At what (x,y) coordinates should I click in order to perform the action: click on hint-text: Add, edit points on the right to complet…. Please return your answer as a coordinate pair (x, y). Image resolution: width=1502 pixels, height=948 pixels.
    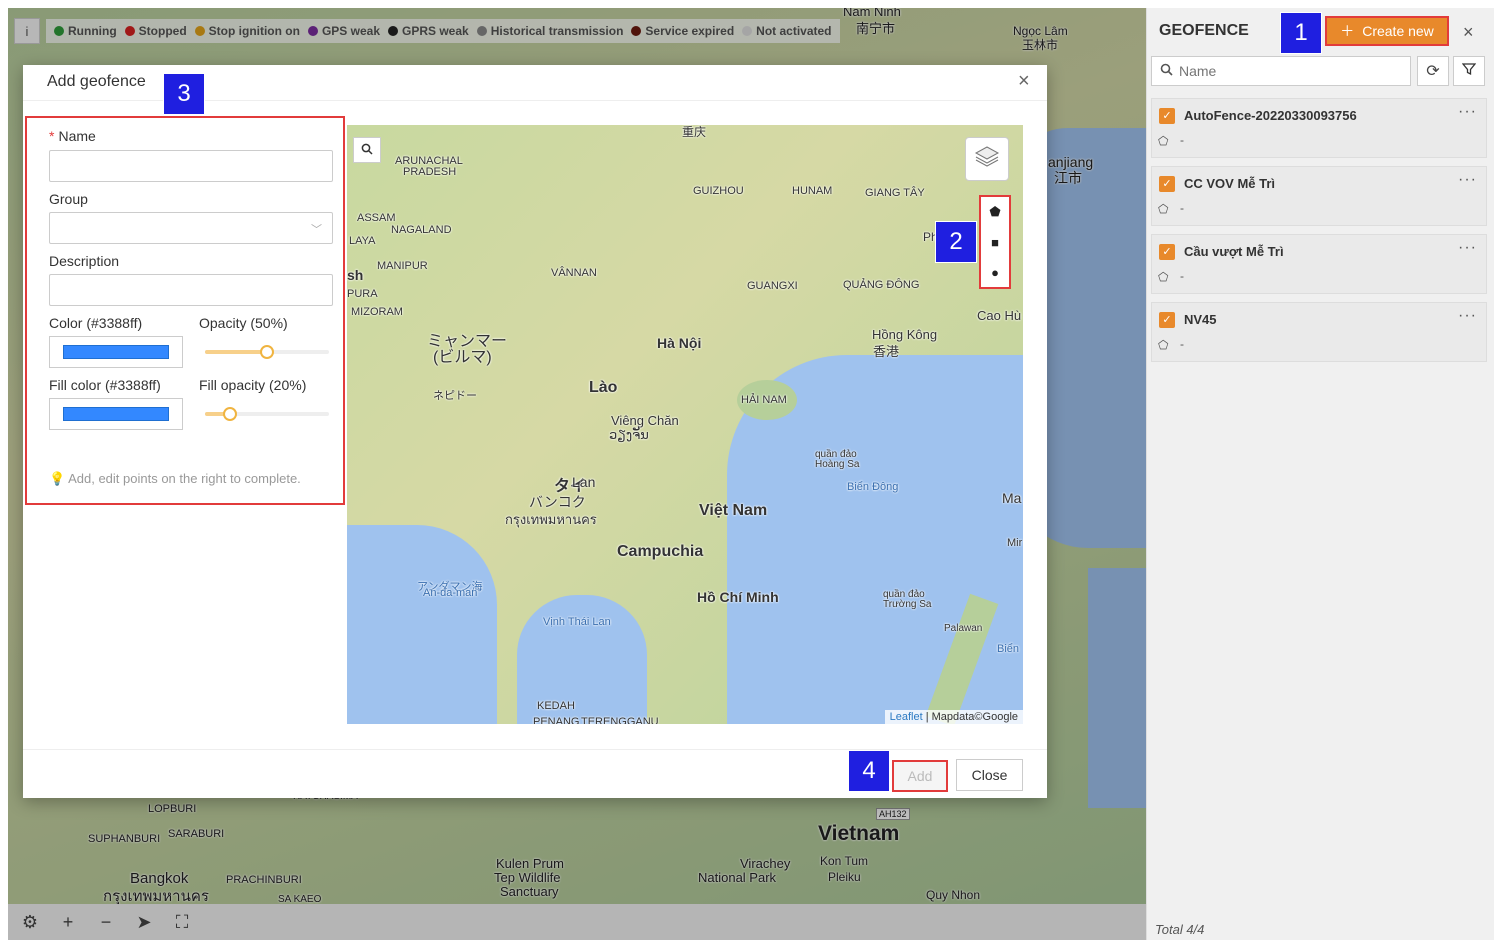
    Looking at the image, I should click on (184, 478).